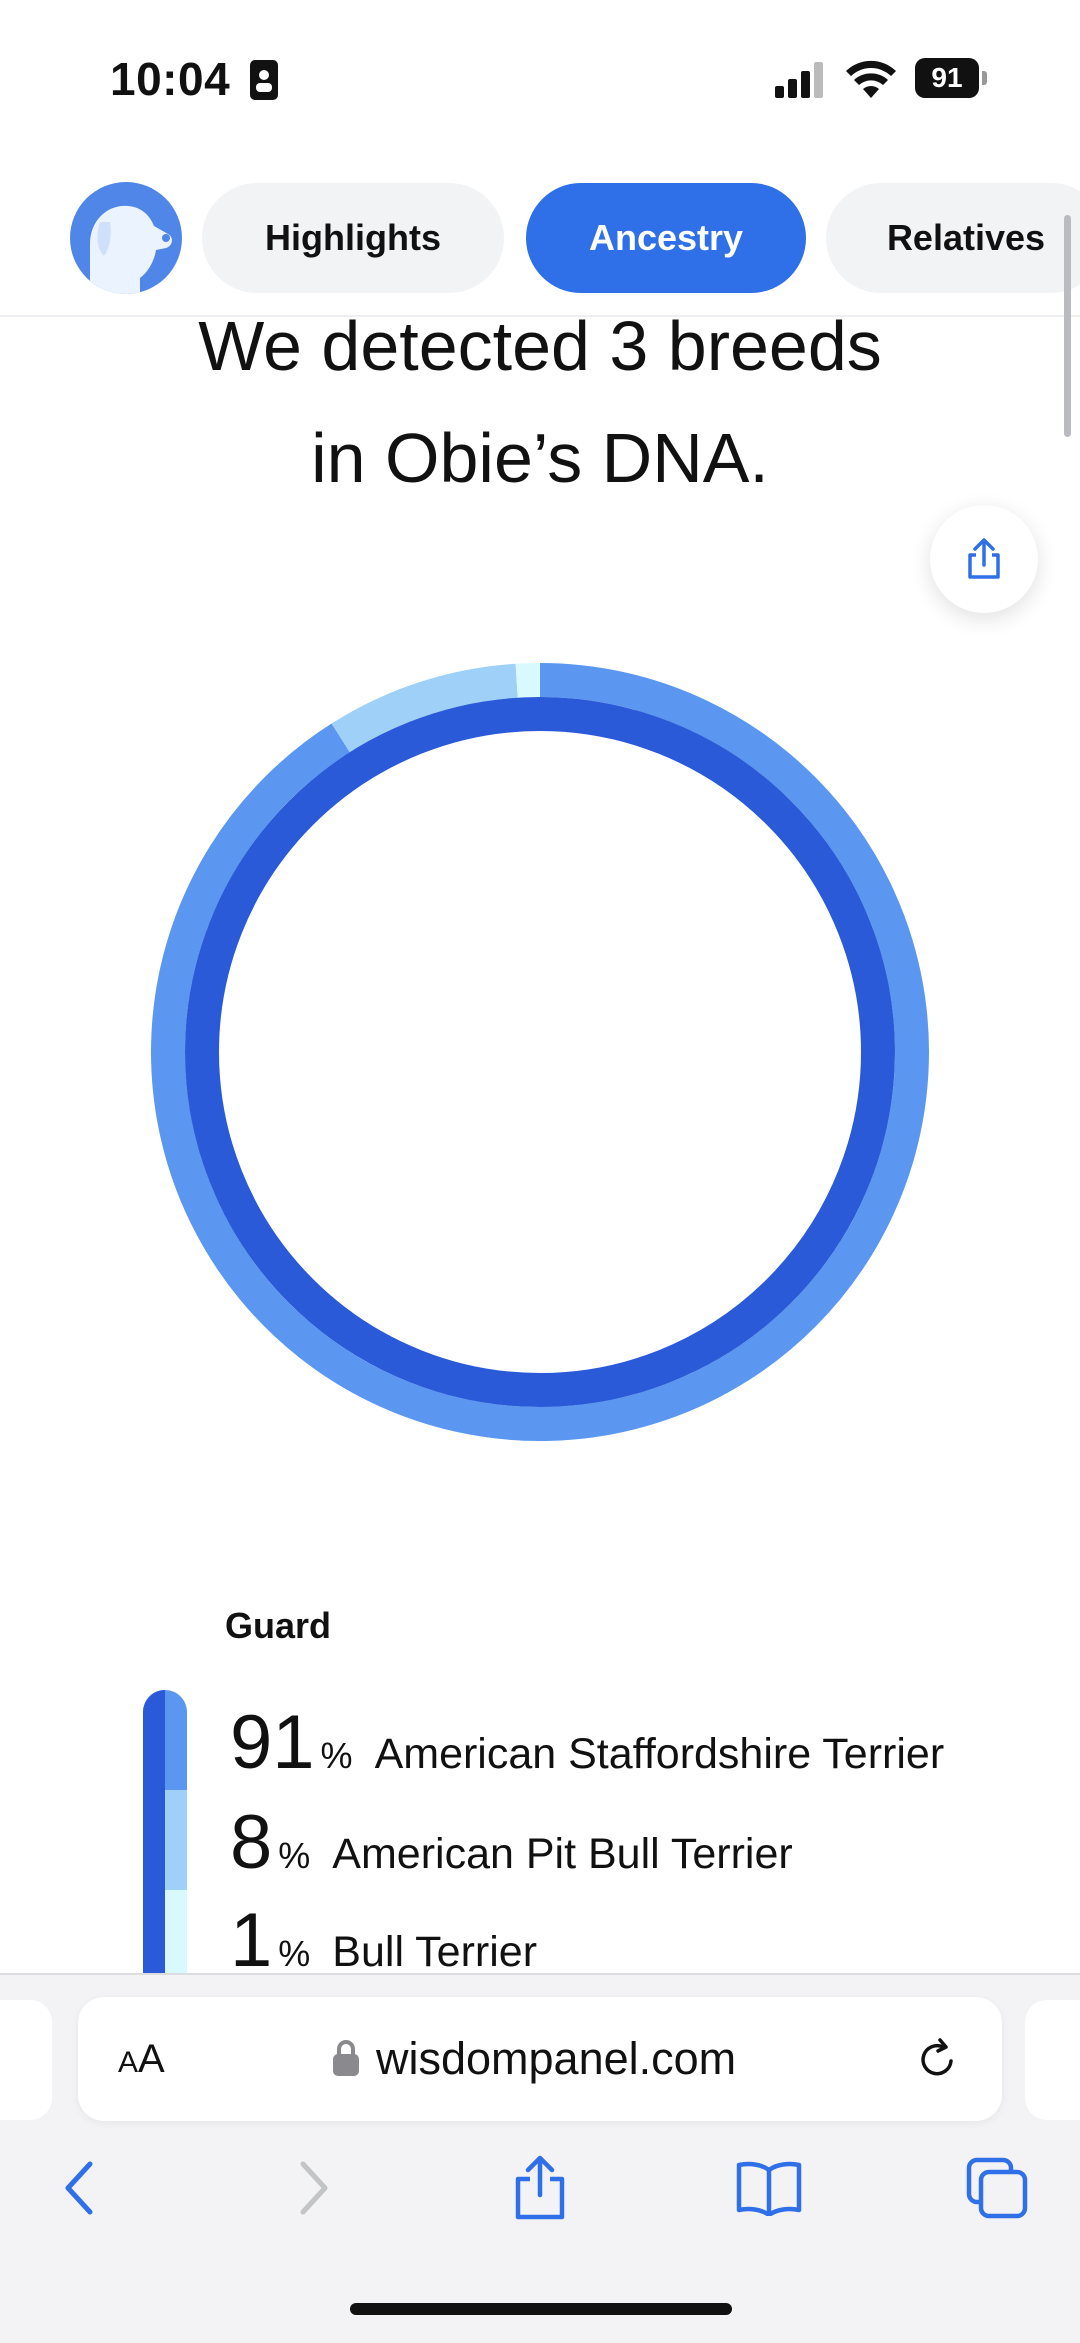  Describe the element at coordinates (435, 1952) in the screenshot. I see `breed-name: Bull Terrier` at that location.